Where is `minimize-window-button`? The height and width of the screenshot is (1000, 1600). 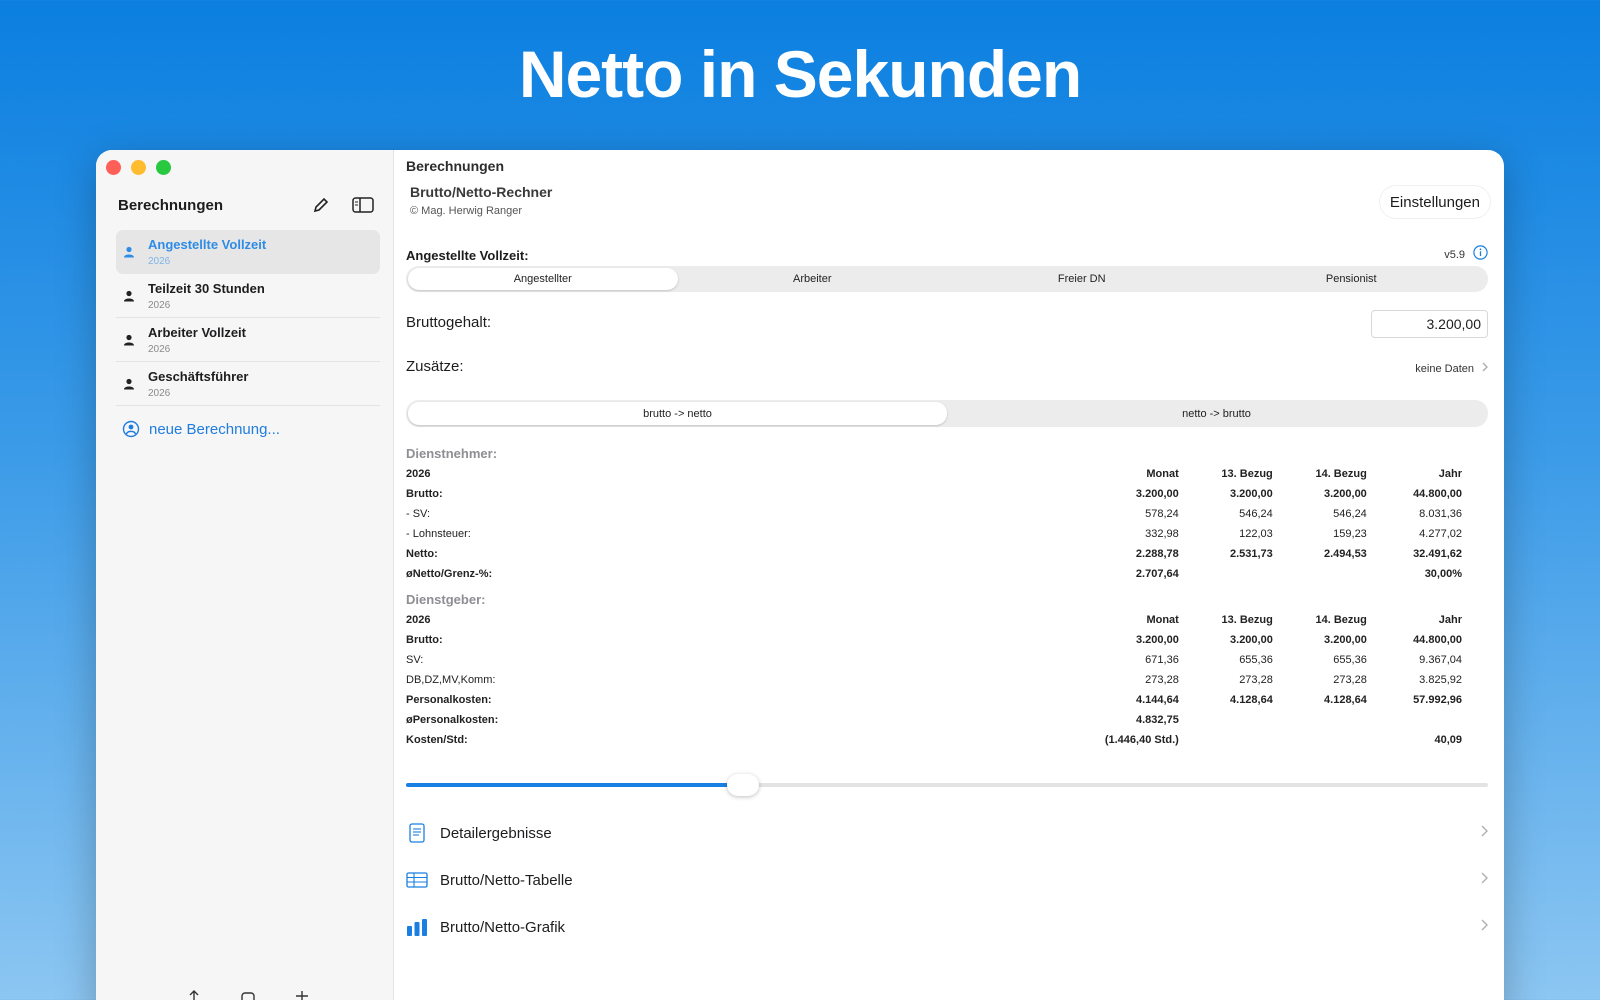
minimize-window-button is located at coordinates (138, 167).